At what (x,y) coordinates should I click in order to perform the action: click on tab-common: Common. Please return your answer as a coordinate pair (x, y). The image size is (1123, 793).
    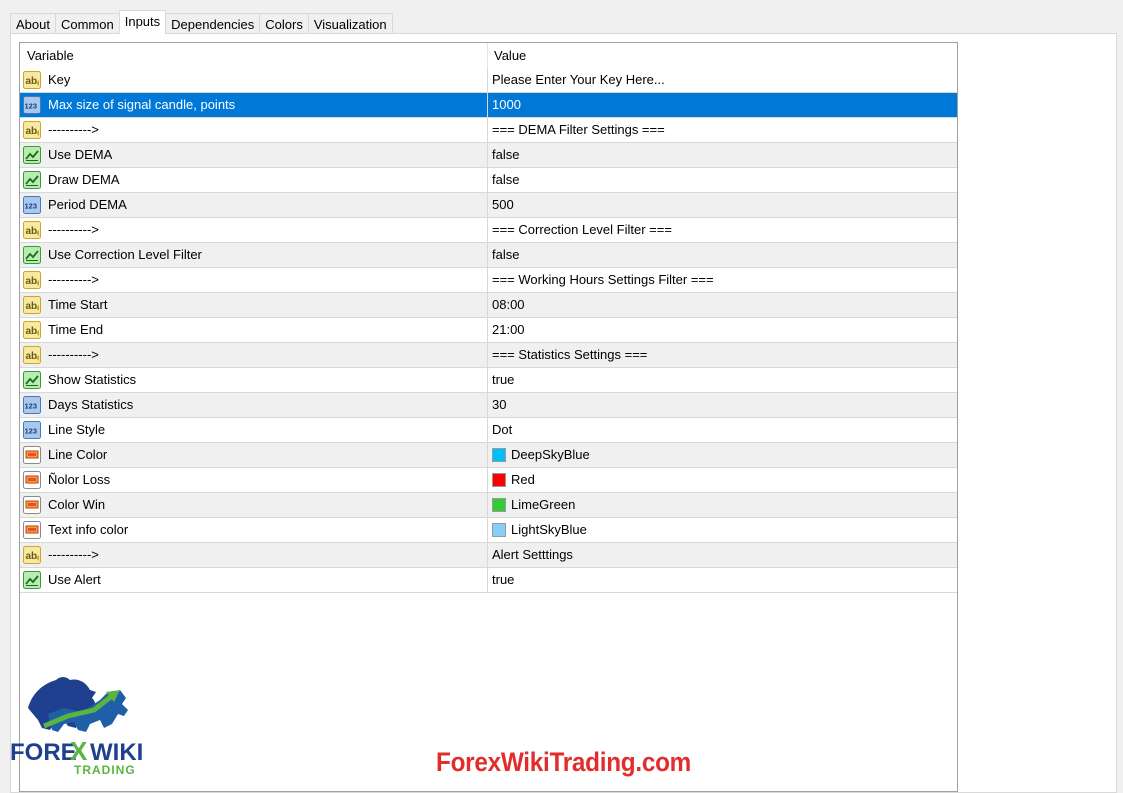
    Looking at the image, I should click on (87, 23).